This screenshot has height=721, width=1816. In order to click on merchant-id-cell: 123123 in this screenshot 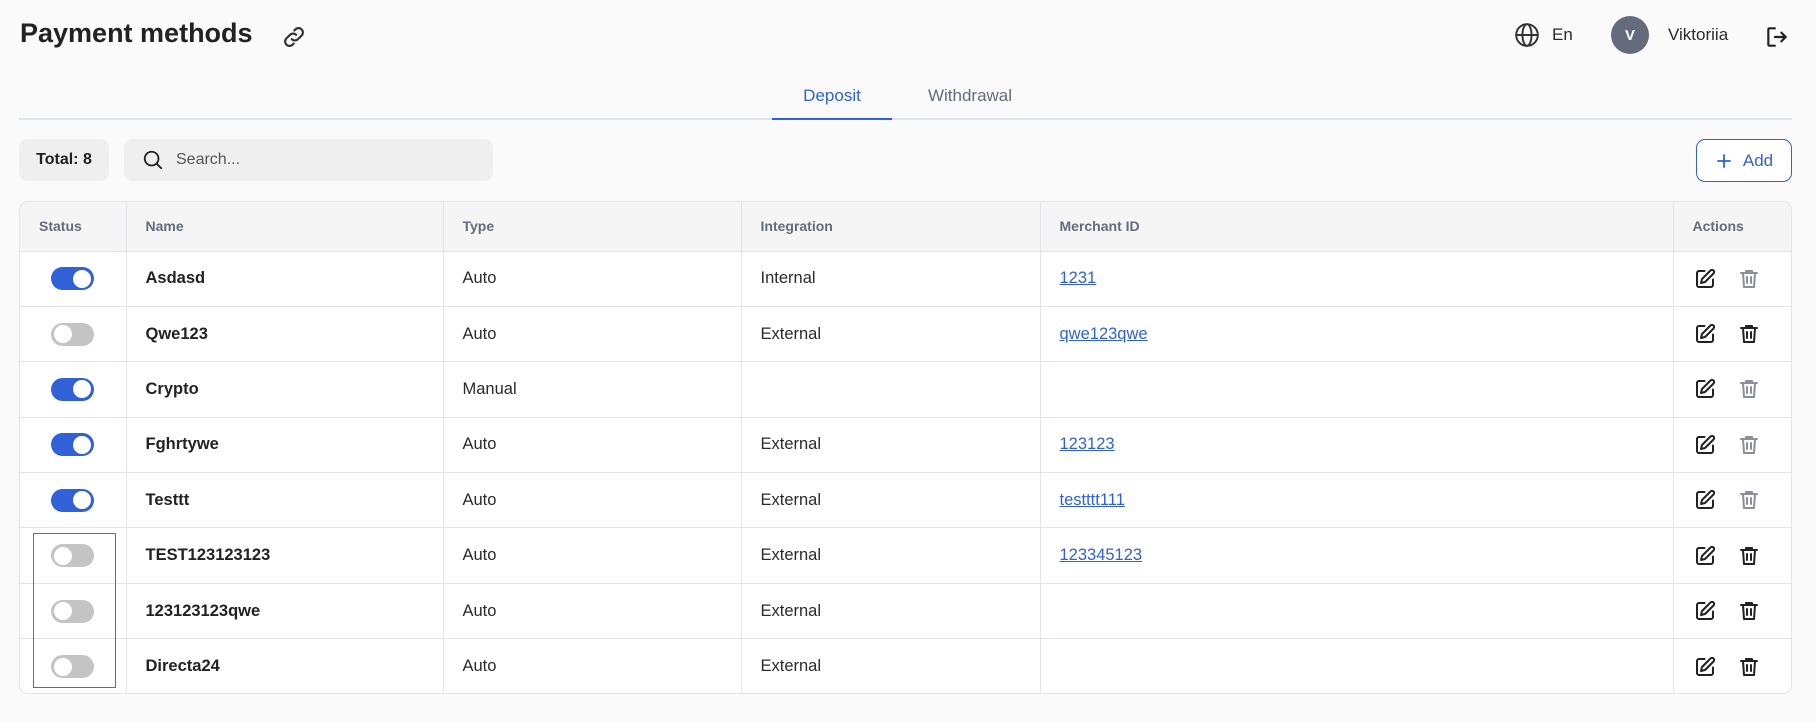, I will do `click(1357, 445)`.